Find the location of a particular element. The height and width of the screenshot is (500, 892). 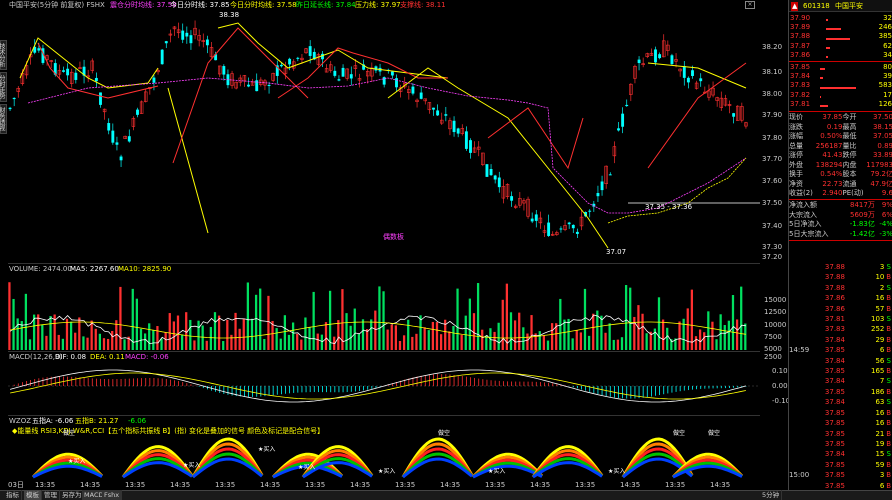

tick-volume: 10 is located at coordinates (880, 277).